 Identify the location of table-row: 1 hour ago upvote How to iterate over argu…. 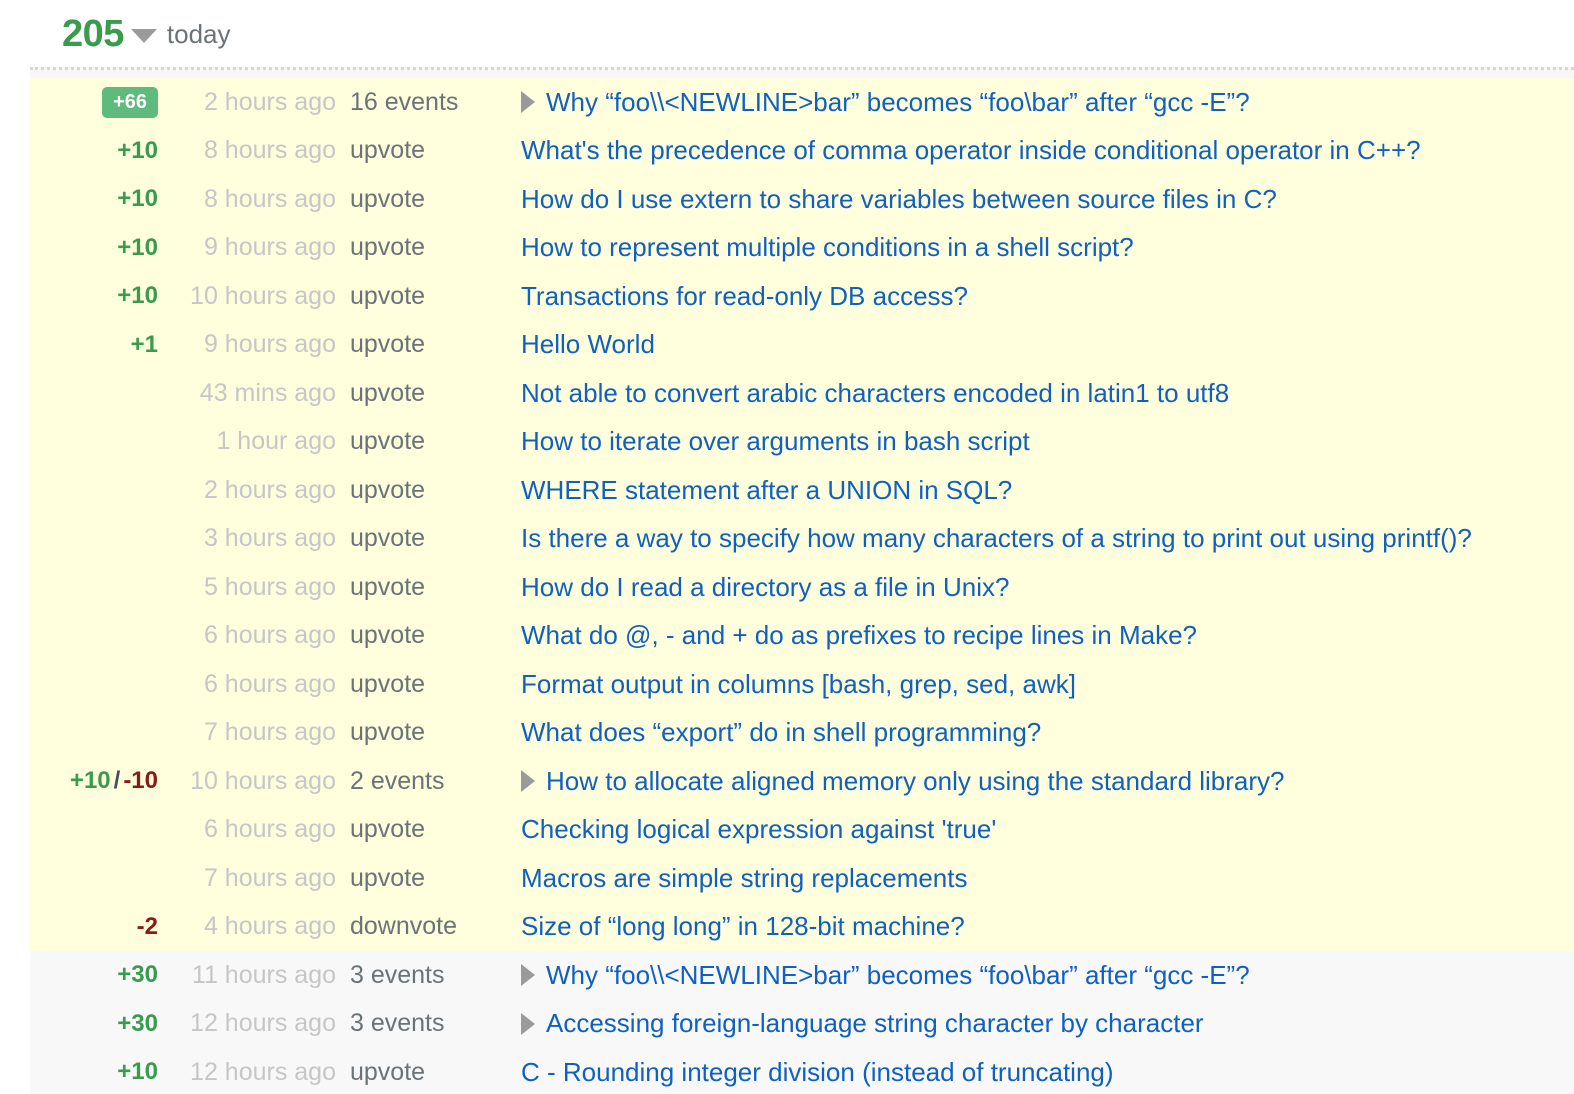
(802, 442).